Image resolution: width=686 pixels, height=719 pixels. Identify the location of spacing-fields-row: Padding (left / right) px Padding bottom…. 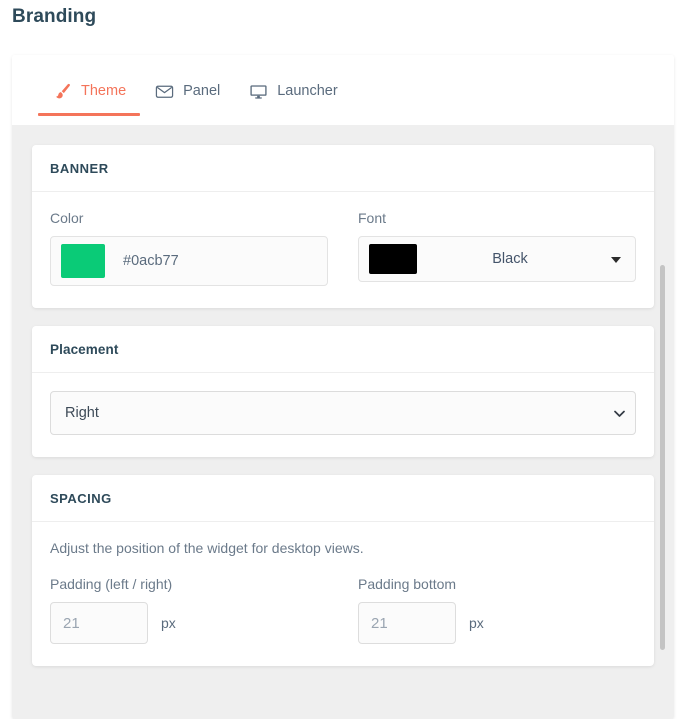
(343, 610).